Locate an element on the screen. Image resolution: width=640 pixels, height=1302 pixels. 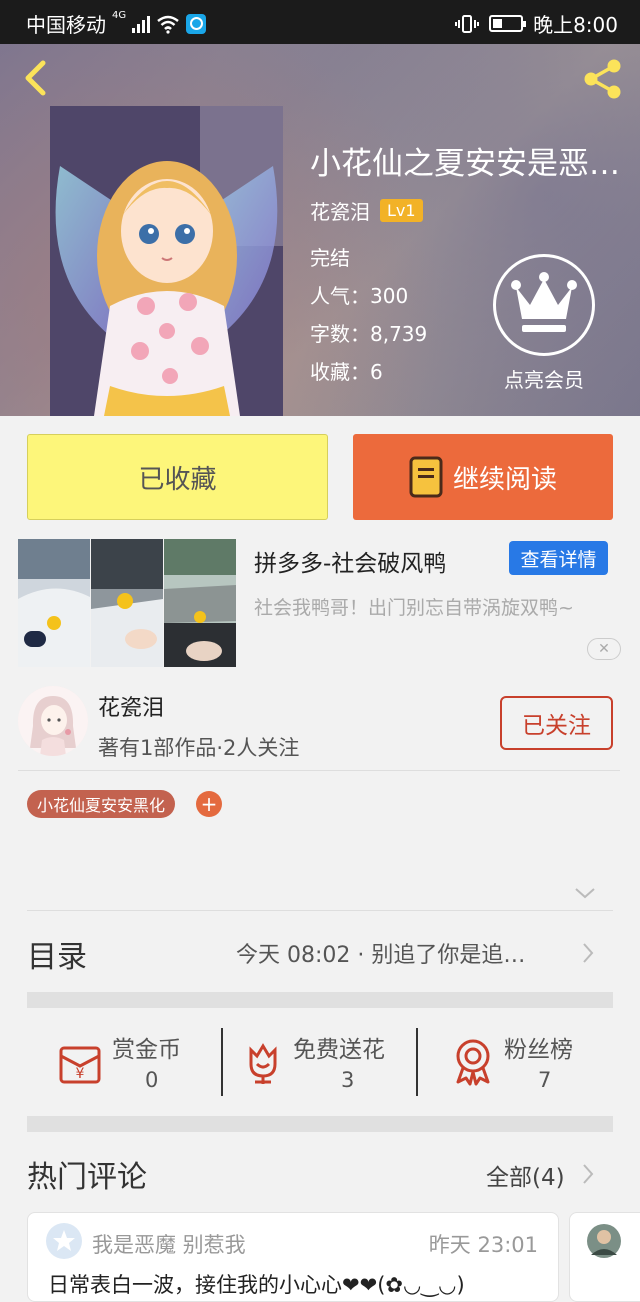
comment-text: 日常表白一波，接住我的小心心❤❤(✿◡‿◡) is located at coordinates (256, 1285).